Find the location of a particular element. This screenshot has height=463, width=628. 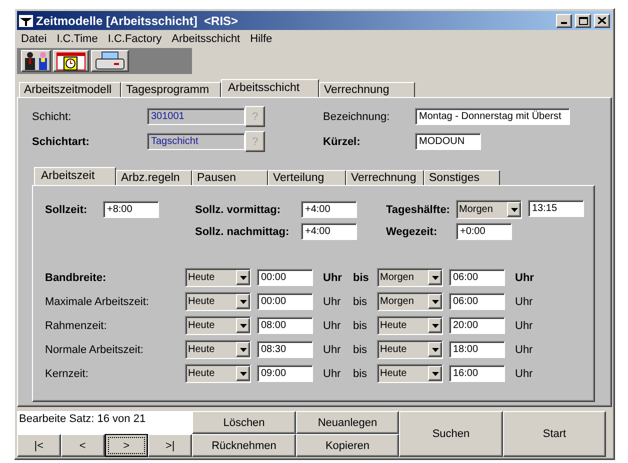

input-field: MODOUN is located at coordinates (448, 141).